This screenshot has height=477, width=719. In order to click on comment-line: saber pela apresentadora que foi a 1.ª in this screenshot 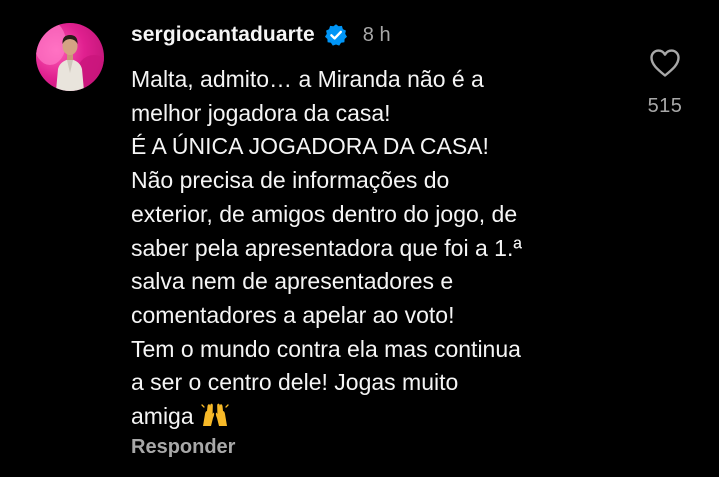, I will do `click(326, 247)`.